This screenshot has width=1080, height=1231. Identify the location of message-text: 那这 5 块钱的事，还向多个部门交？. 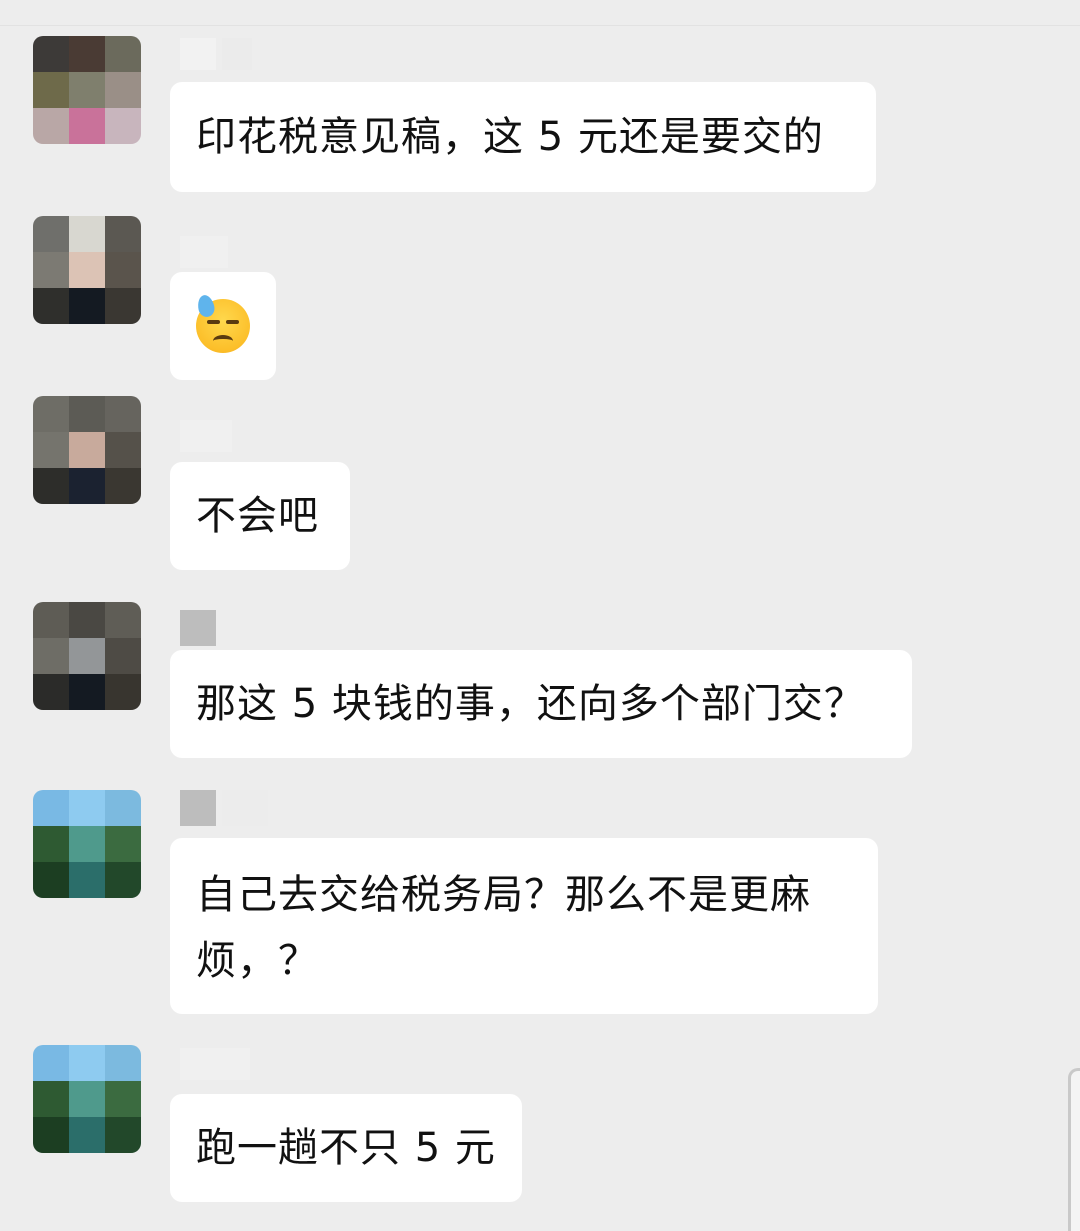
(530, 704).